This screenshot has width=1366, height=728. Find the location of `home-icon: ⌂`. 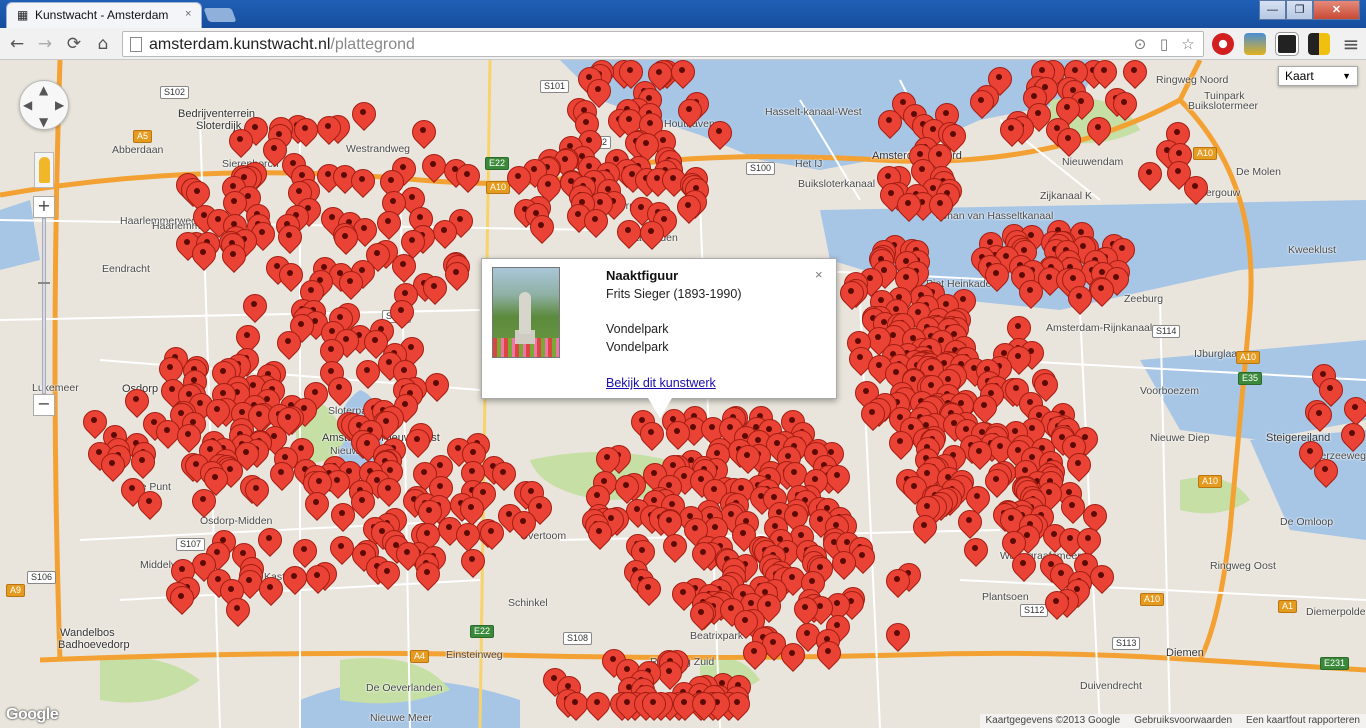

home-icon: ⌂ is located at coordinates (103, 44).